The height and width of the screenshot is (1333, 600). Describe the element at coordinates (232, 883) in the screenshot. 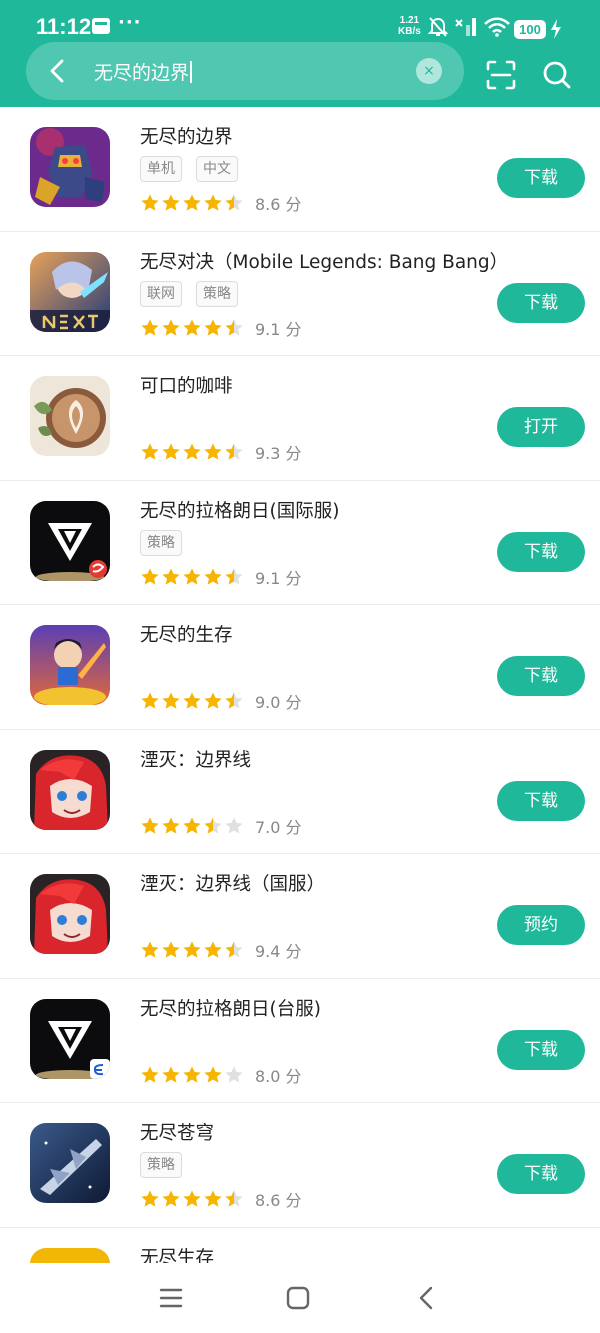

I see `app-name: 湮灭：边界线（国服）` at that location.